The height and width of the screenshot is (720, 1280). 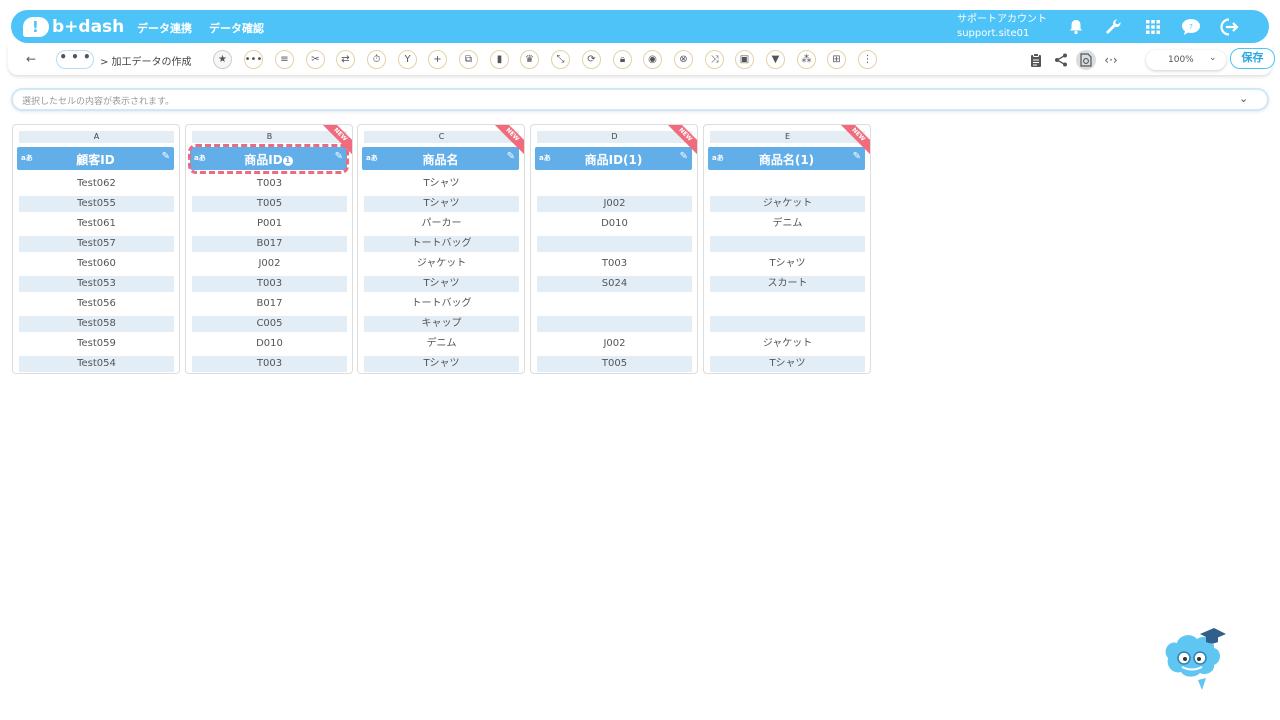 What do you see at coordinates (441, 137) in the screenshot?
I see `column-letter: C` at bounding box center [441, 137].